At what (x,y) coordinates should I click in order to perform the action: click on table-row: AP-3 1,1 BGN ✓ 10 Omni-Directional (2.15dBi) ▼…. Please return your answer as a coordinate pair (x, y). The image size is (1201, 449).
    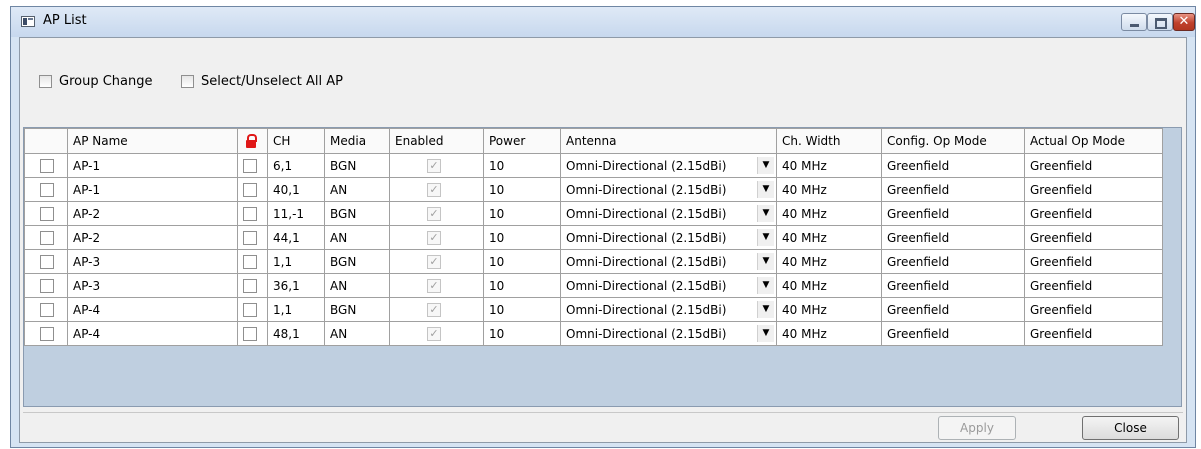
    Looking at the image, I should click on (593, 261).